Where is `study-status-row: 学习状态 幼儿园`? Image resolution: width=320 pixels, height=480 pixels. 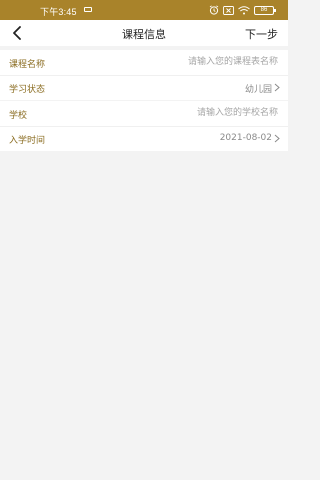
study-status-row: 学习状态 幼儿园 is located at coordinates (144, 87).